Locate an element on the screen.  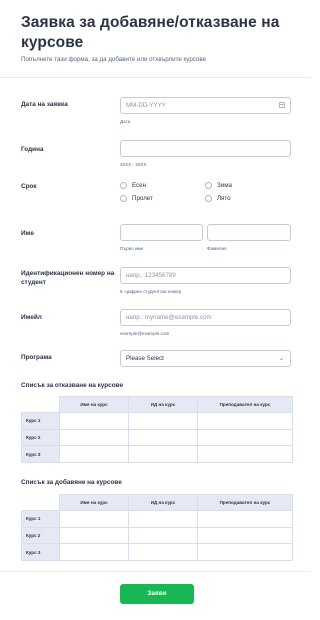
student-id-label: Идентификационен номер на студент is located at coordinates (68, 278).